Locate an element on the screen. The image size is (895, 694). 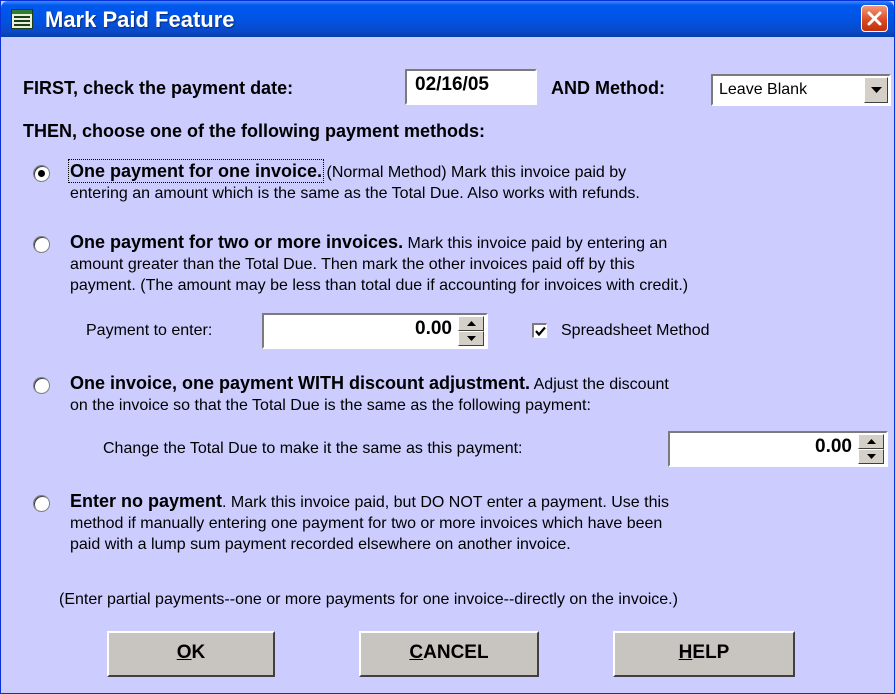
cancel-label: ANCEL is located at coordinates (456, 652).